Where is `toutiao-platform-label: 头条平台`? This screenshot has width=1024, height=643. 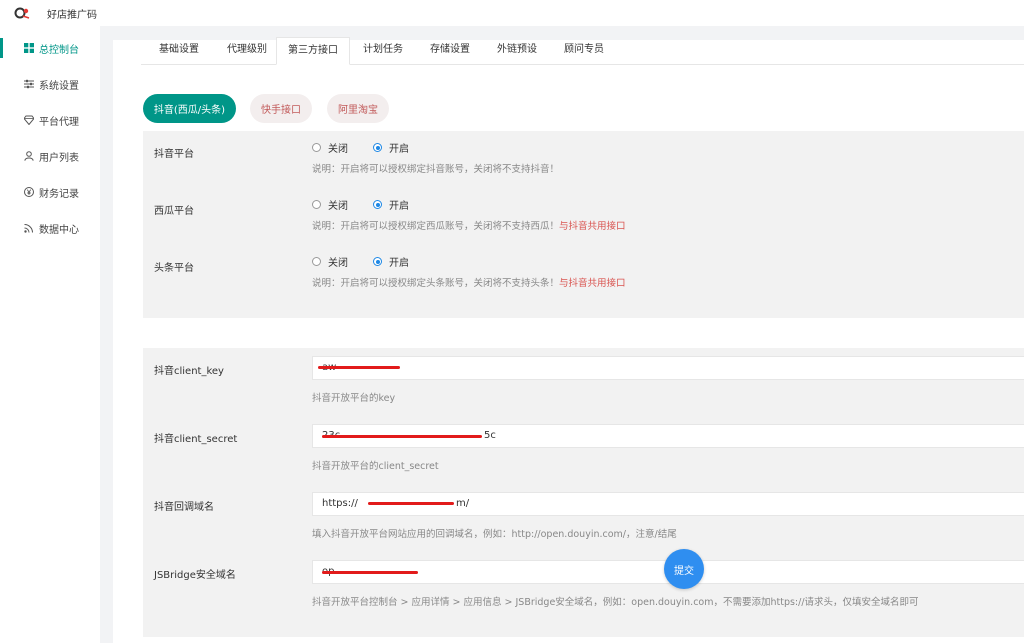 toutiao-platform-label: 头条平台 is located at coordinates (174, 268).